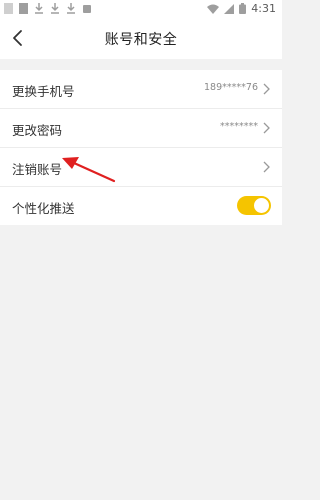  I want to click on row-value-password: ********, so click(239, 126).